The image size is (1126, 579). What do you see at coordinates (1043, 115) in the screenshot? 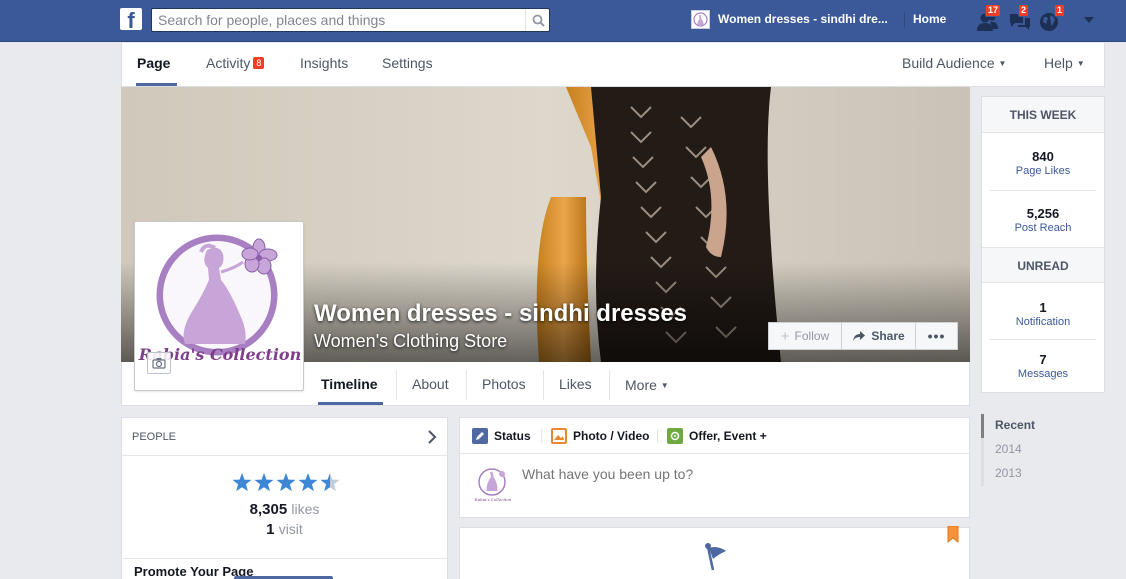
I see `this-week-heading: THIS WEEK` at bounding box center [1043, 115].